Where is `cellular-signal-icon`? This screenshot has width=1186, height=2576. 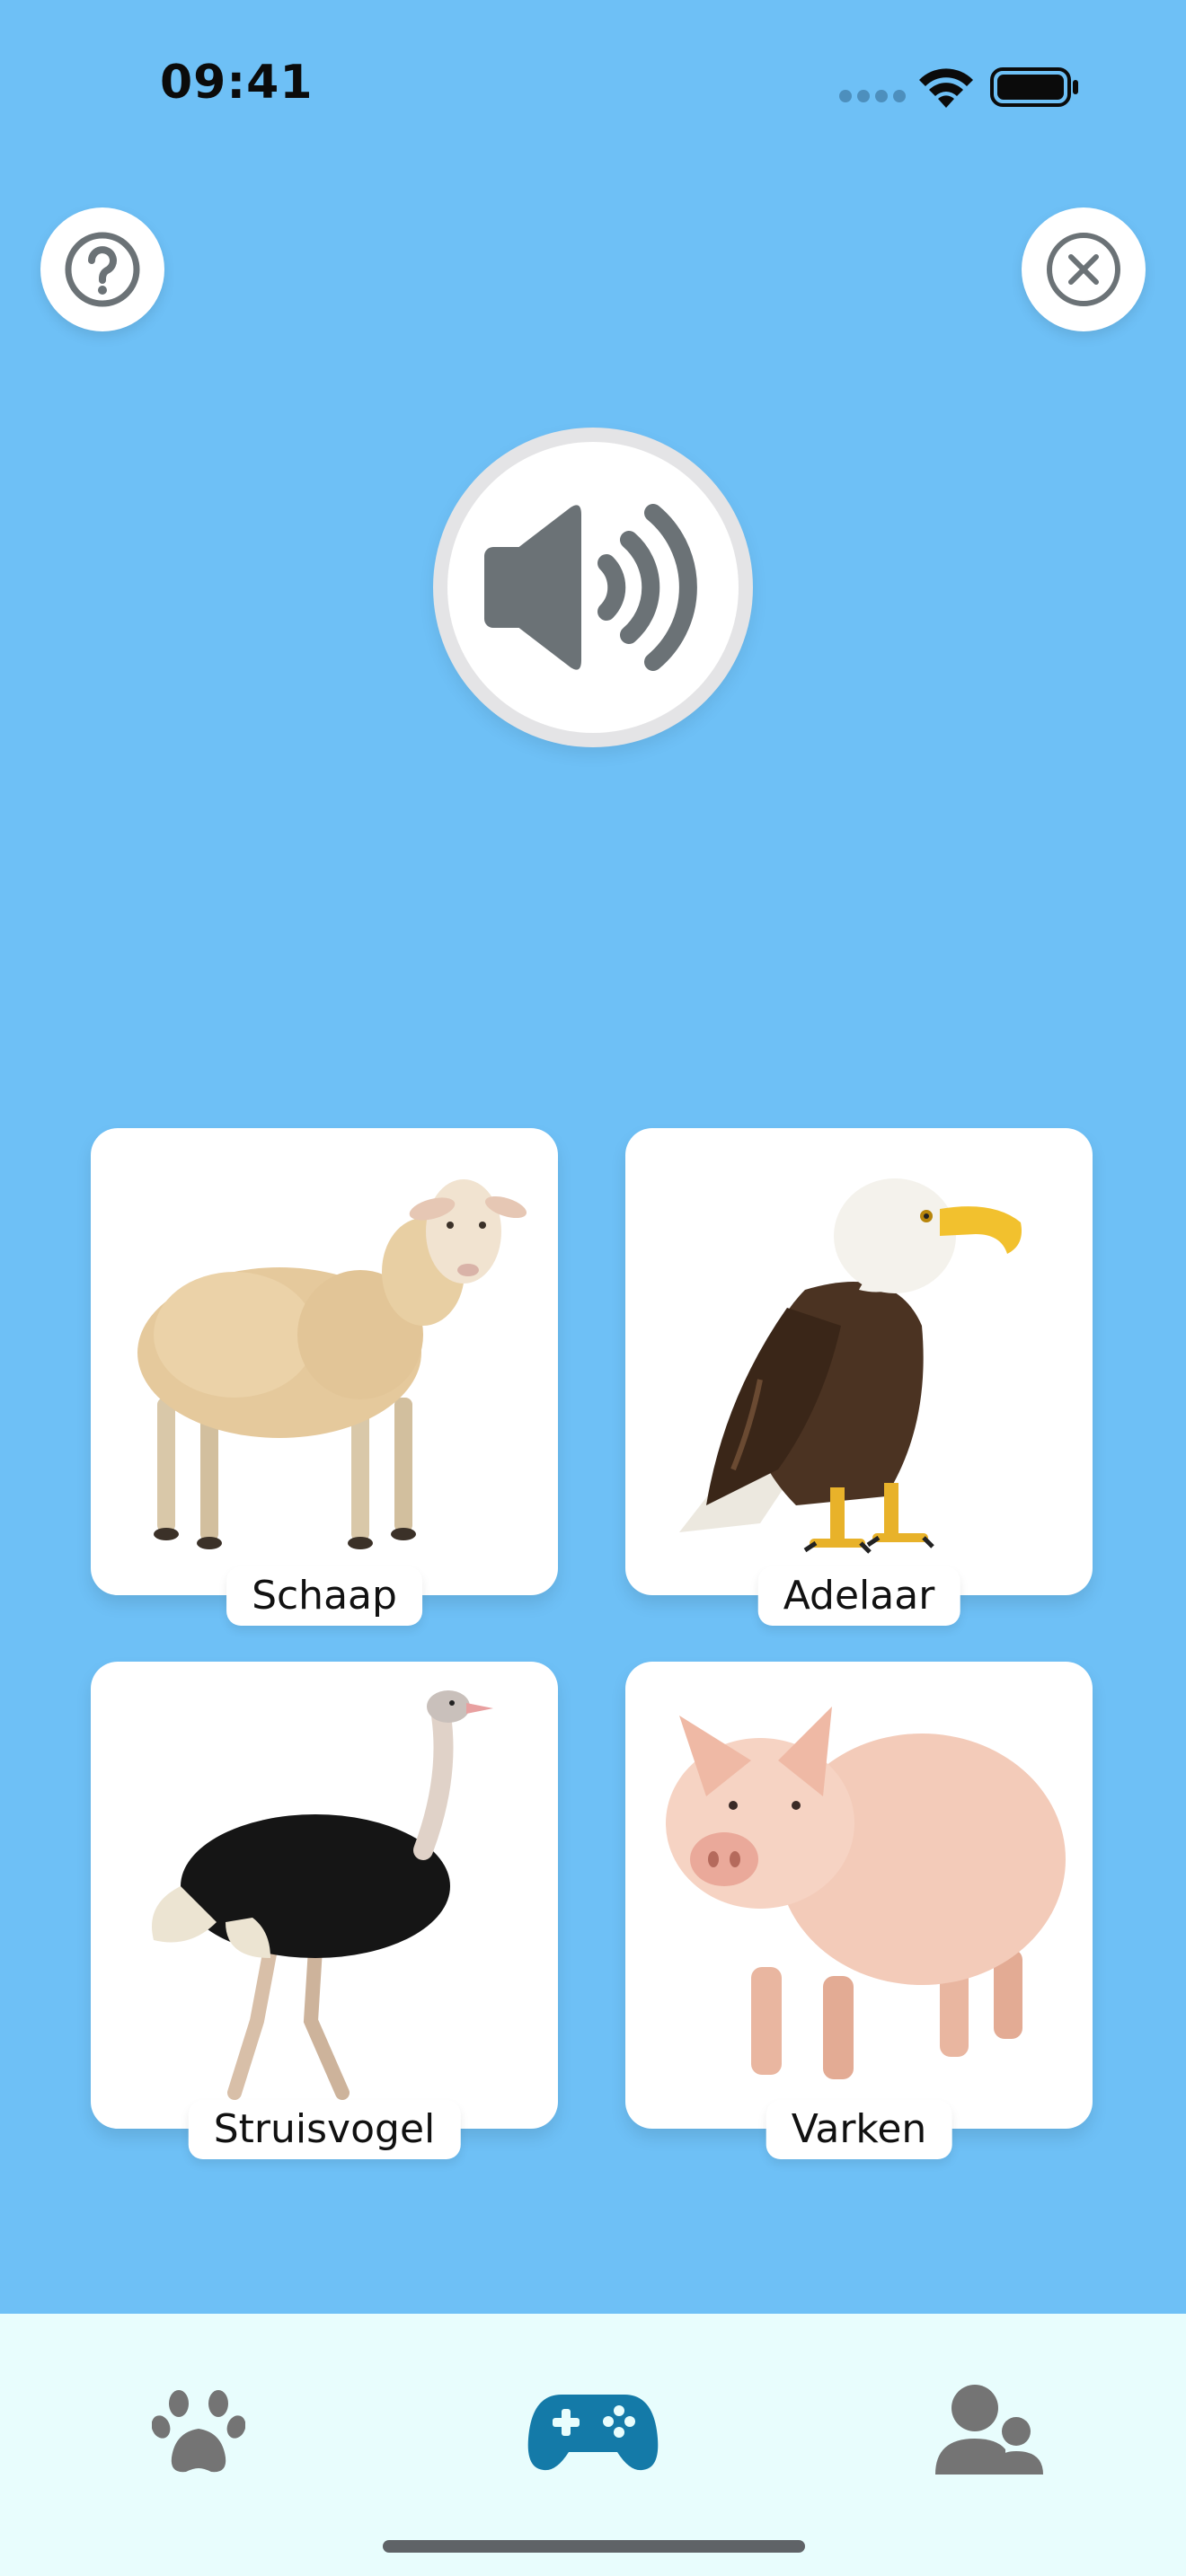
cellular-signal-icon is located at coordinates (872, 96).